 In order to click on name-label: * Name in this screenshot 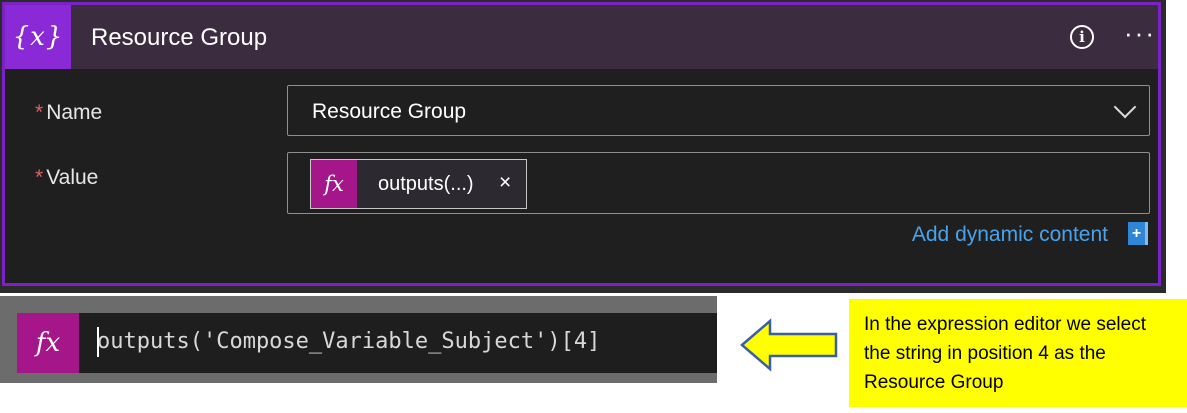, I will do `click(68, 113)`.